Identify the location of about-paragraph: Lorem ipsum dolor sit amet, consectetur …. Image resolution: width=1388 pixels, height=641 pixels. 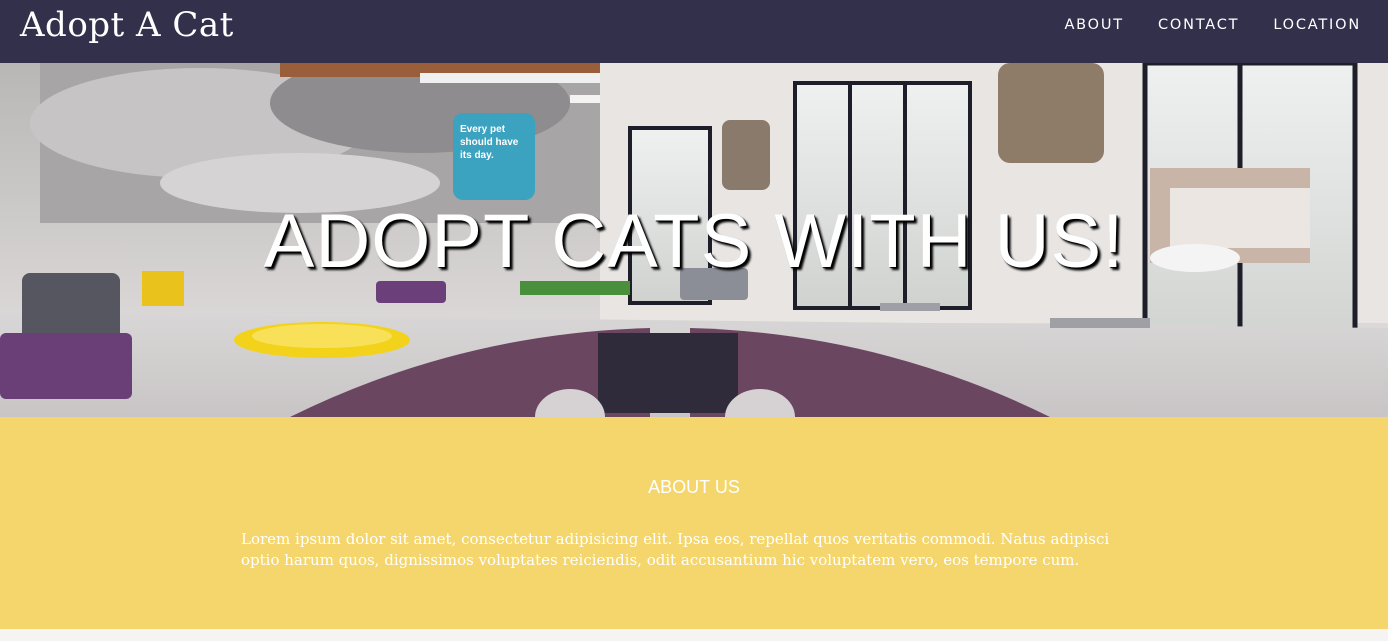
(675, 549).